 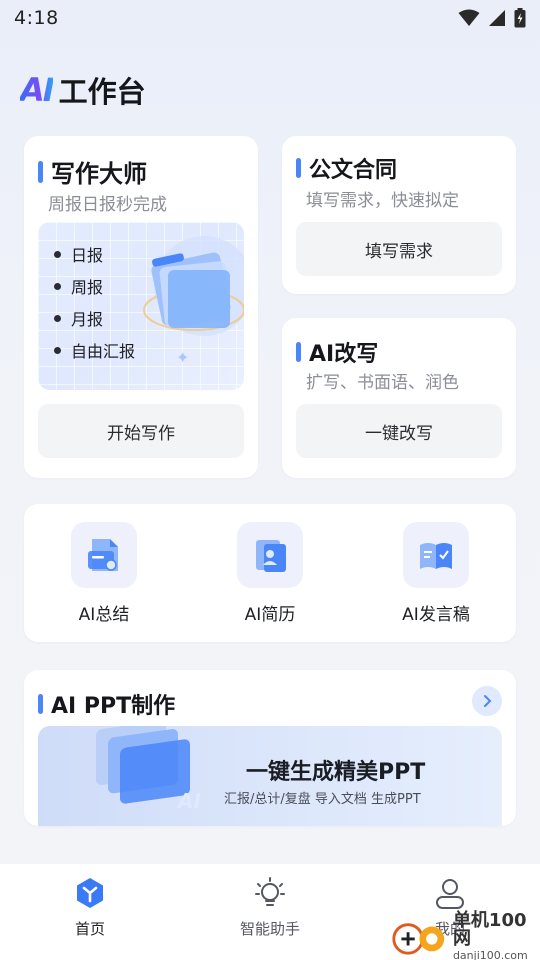 What do you see at coordinates (399, 249) in the screenshot?
I see `fill-requirements-button: 填写需求` at bounding box center [399, 249].